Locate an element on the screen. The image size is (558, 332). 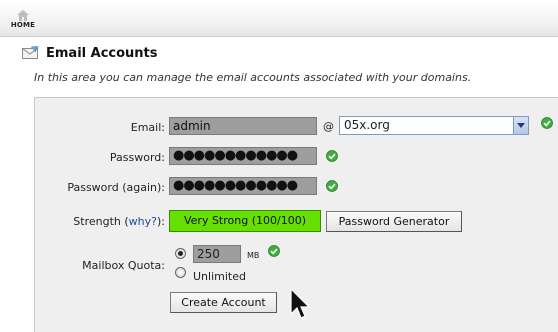
email-field: admin is located at coordinates (243, 126).